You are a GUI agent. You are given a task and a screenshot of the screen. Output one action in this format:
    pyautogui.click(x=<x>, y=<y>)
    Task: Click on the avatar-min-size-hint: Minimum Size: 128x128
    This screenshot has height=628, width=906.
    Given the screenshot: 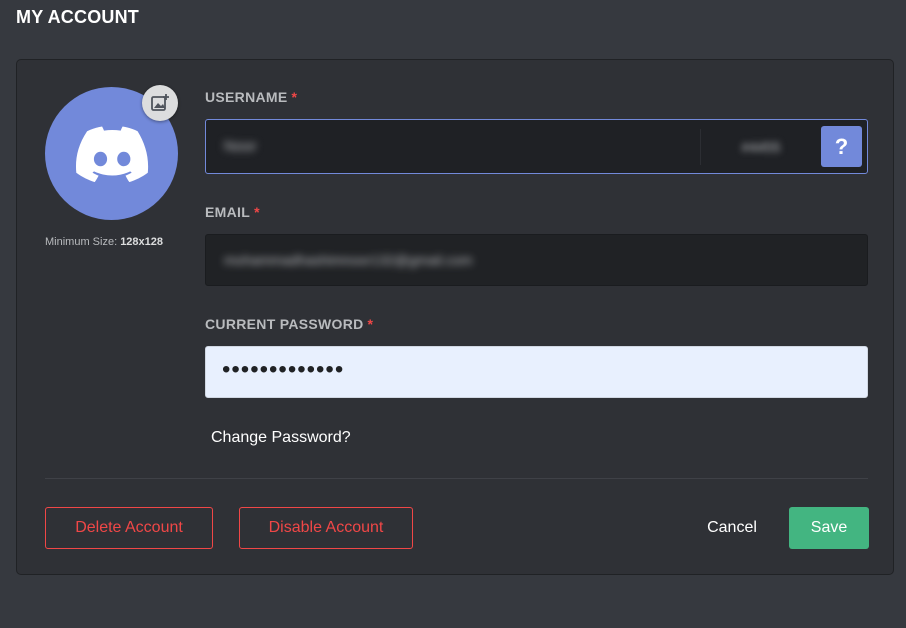 What is the action you would take?
    pyautogui.click(x=115, y=242)
    